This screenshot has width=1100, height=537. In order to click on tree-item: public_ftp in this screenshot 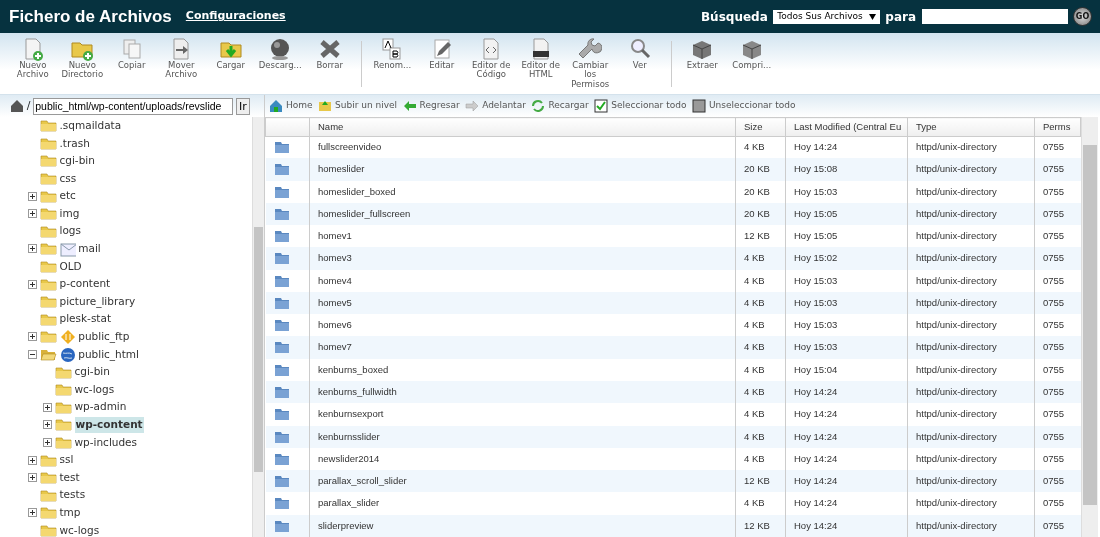, I will do `click(104, 337)`.